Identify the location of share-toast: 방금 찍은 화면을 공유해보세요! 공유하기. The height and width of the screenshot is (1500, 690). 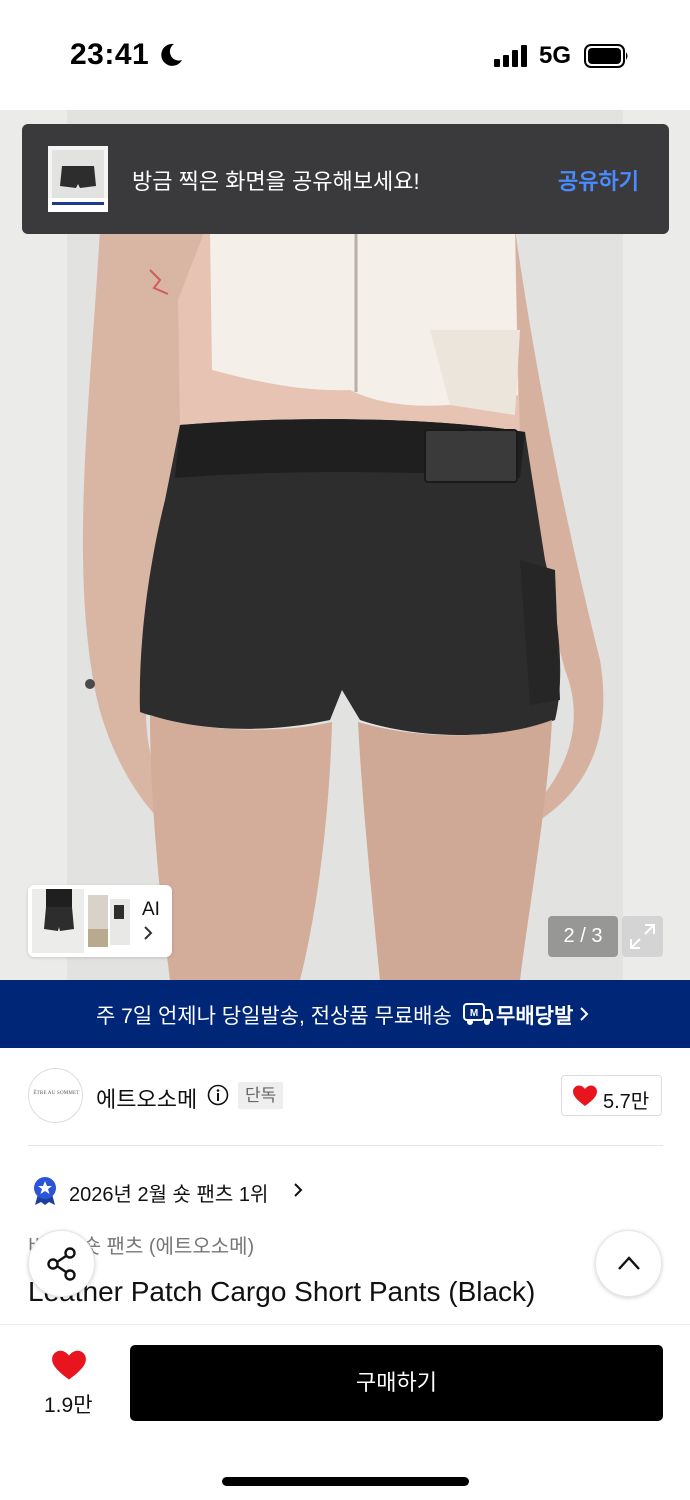
(345, 179).